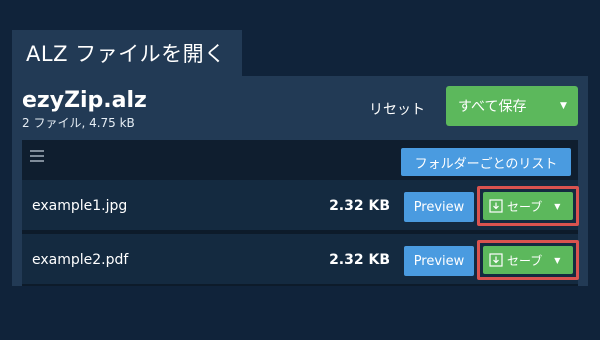 The image size is (600, 340). What do you see at coordinates (486, 162) in the screenshot?
I see `folder-list-button: フォルダーごとのリスト` at bounding box center [486, 162].